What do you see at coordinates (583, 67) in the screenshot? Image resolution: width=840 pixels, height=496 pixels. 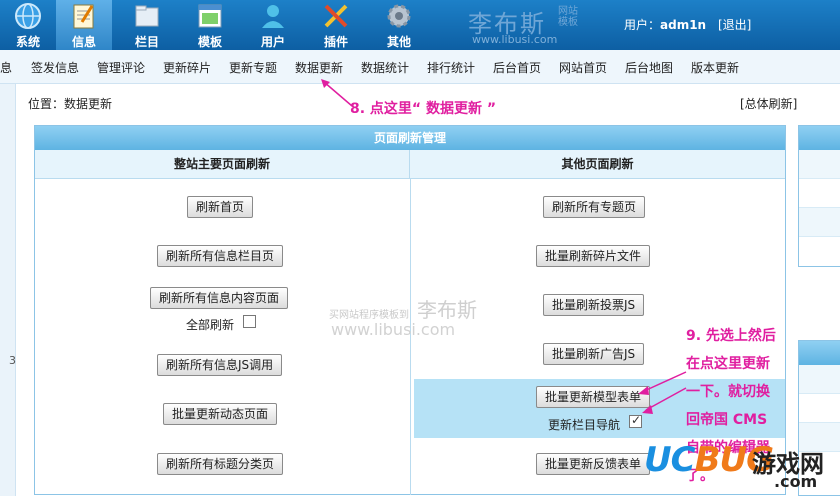 I see `submenu-item: 网站首页` at bounding box center [583, 67].